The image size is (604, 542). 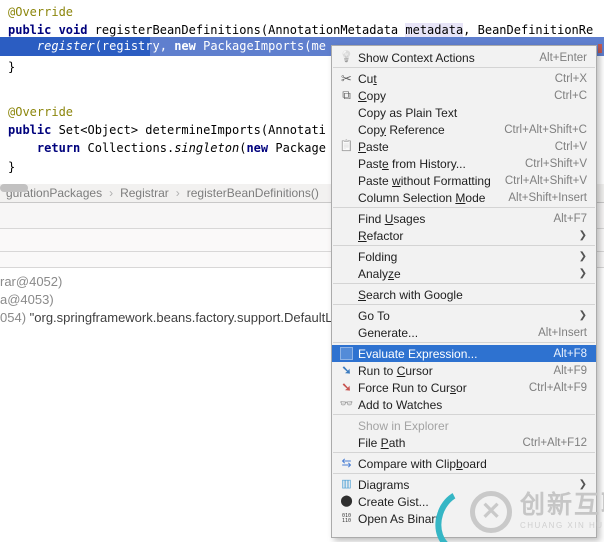 What do you see at coordinates (346, 95) in the screenshot?
I see `copy-icon: ⧉` at bounding box center [346, 95].